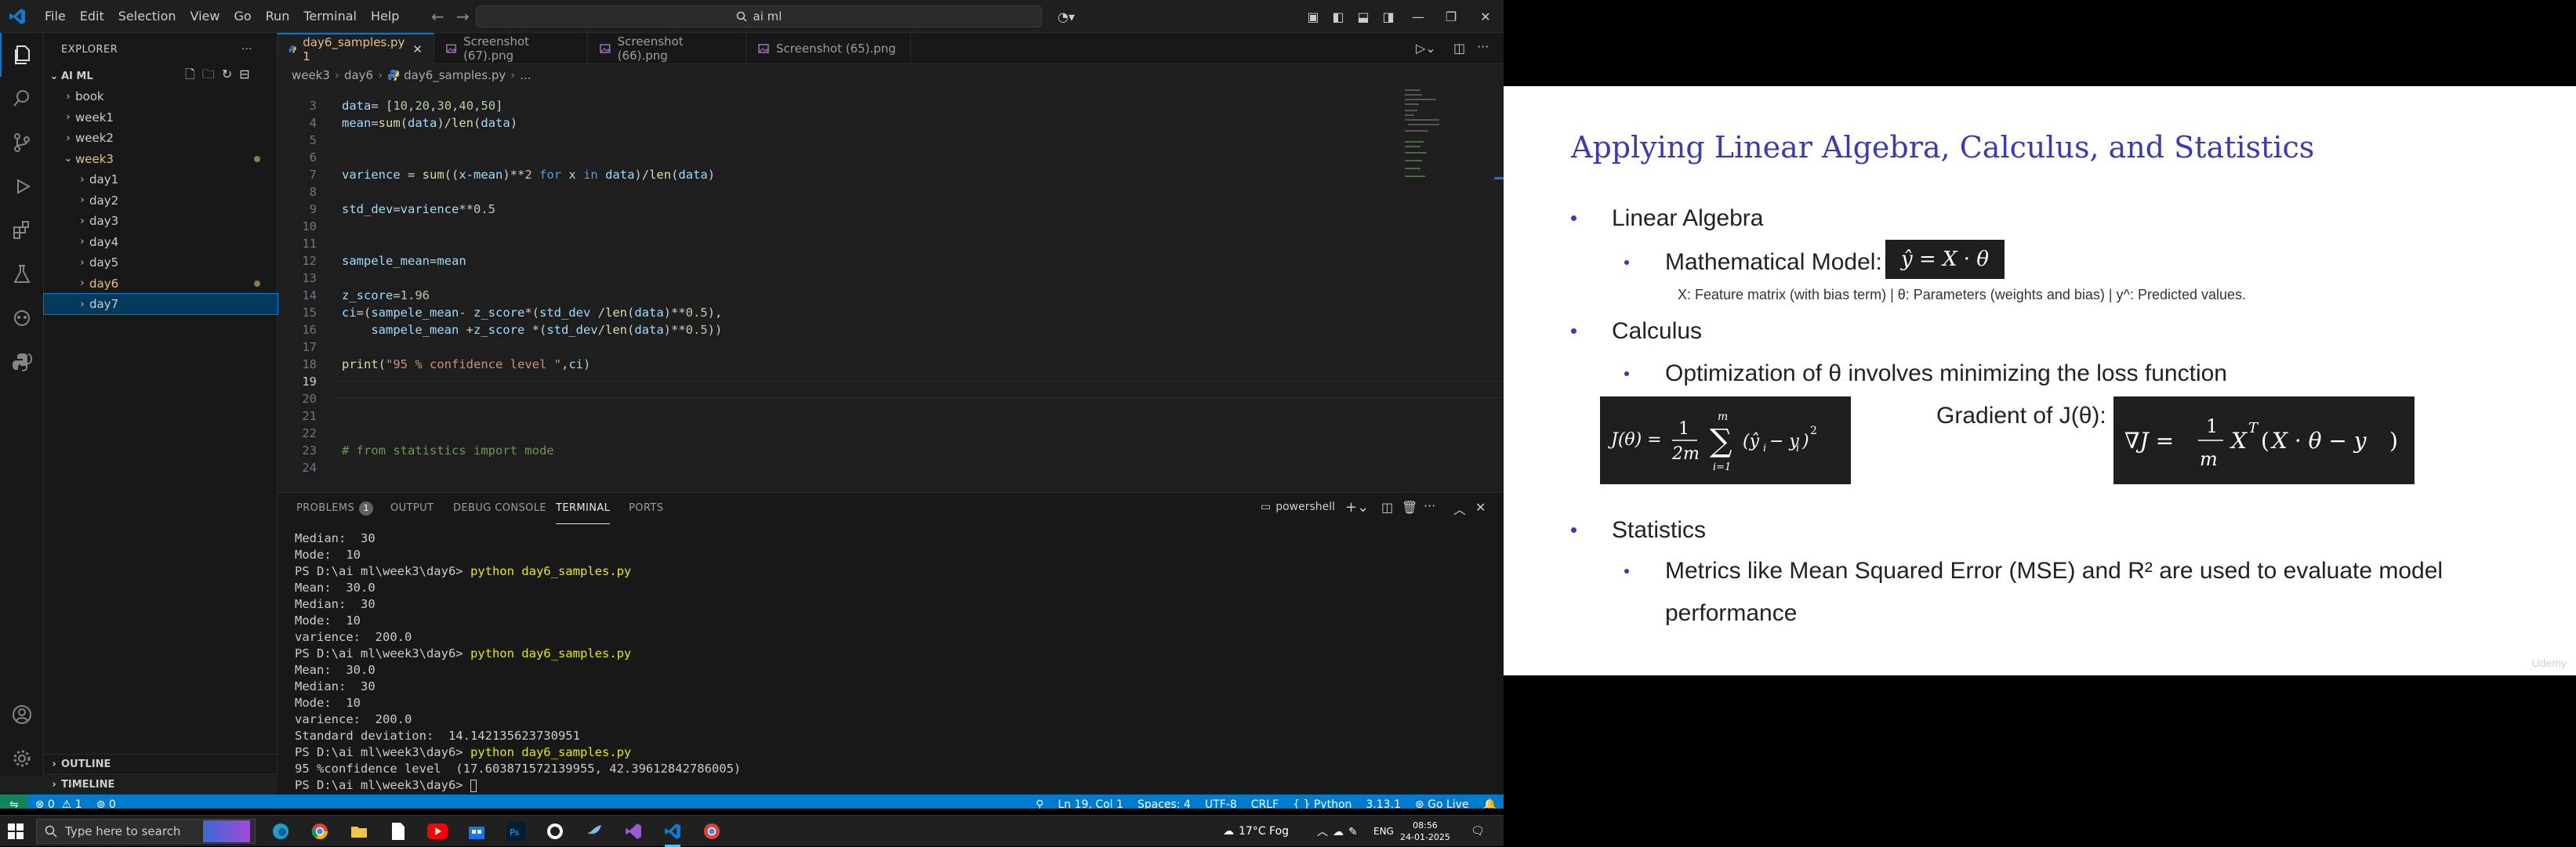 The image size is (2576, 847). What do you see at coordinates (22, 143) in the screenshot?
I see `source-control-icon` at bounding box center [22, 143].